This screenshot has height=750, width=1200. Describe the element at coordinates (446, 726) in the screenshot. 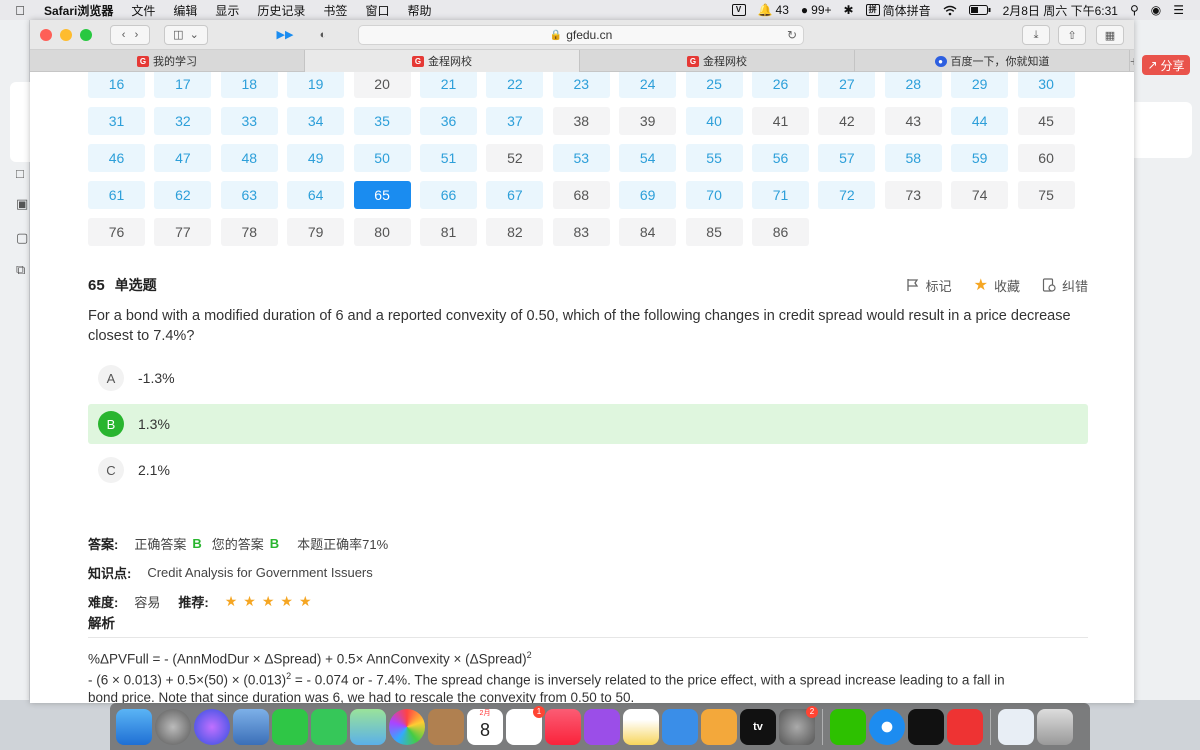

I see `contacts-icon` at that location.